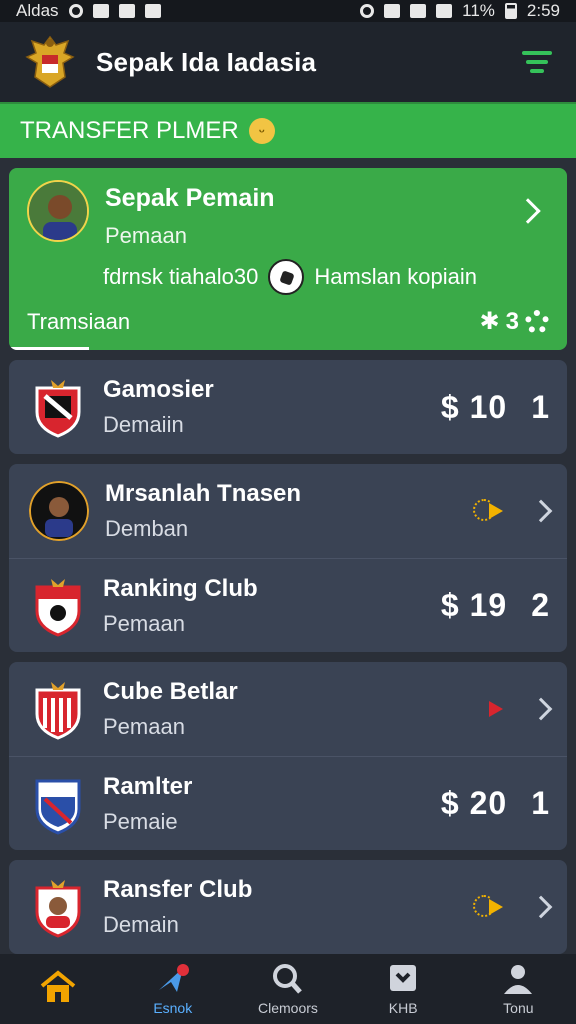  What do you see at coordinates (489, 321) in the screenshot?
I see `asterisk-icon: ✱` at bounding box center [489, 321].